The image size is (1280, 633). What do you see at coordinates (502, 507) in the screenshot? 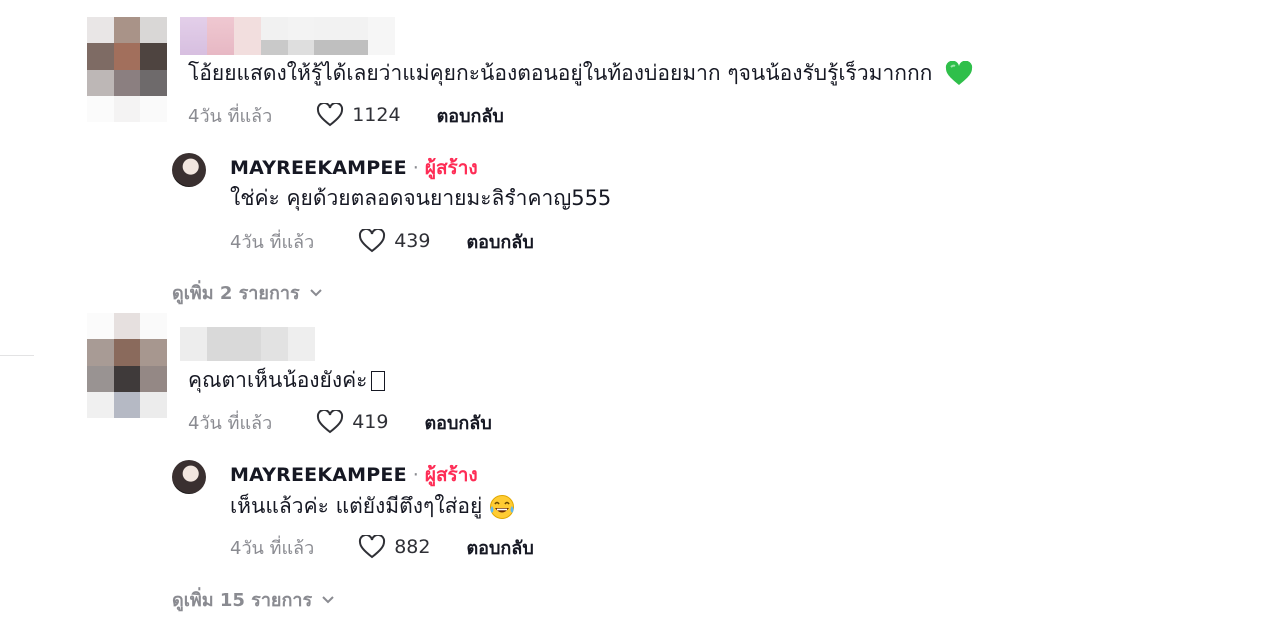
I see `laughing-tears-icon` at bounding box center [502, 507].